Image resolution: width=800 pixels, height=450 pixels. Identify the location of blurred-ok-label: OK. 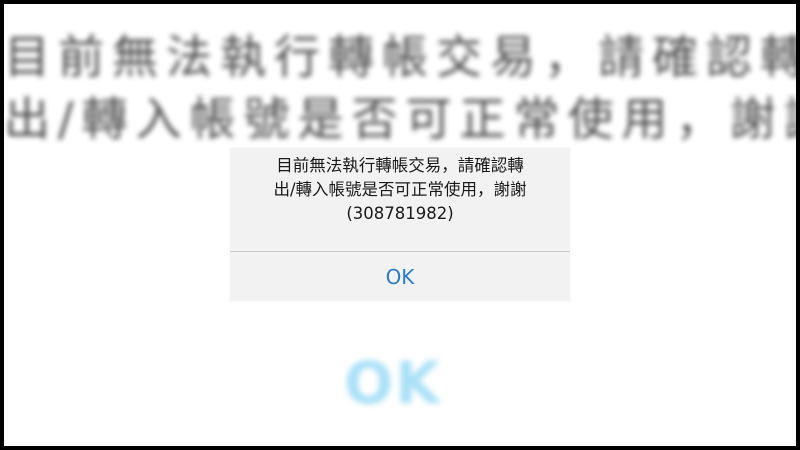
(393, 383).